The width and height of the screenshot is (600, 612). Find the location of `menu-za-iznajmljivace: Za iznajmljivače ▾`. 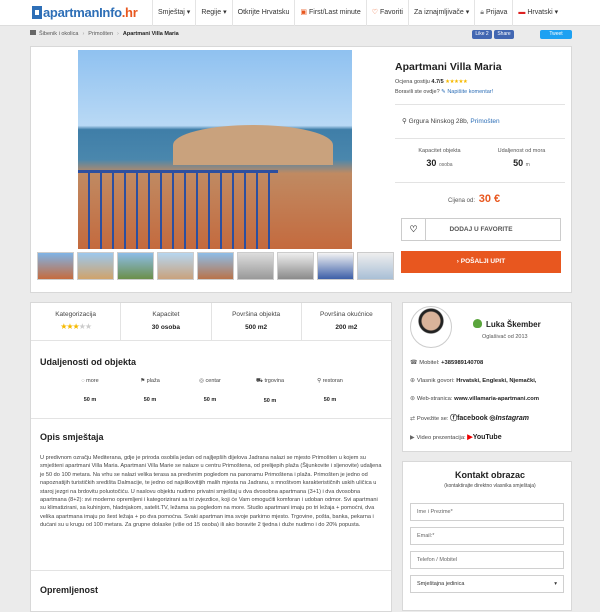

menu-za-iznajmljivace: Za iznajmljivače ▾ is located at coordinates (440, 13).